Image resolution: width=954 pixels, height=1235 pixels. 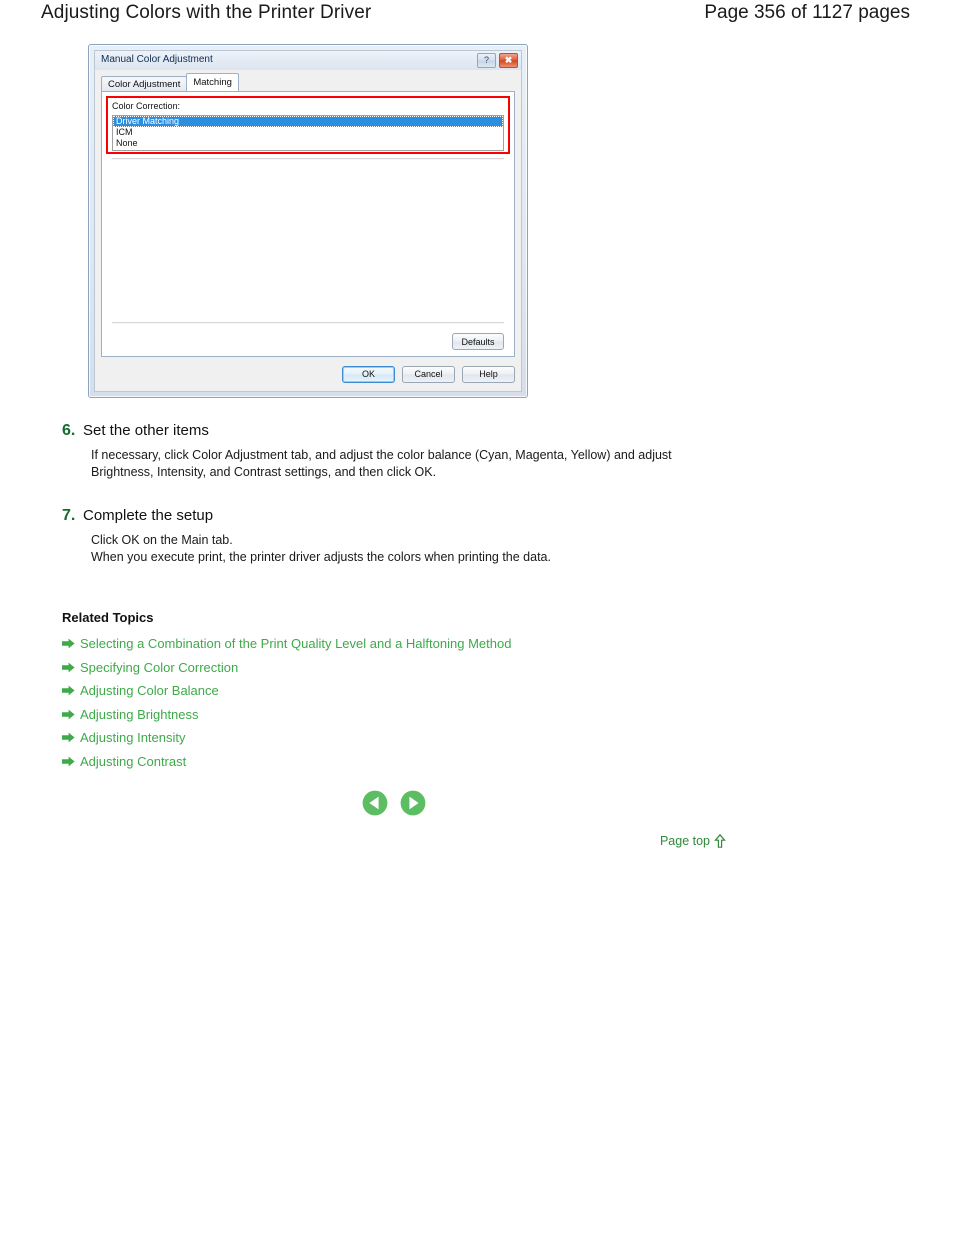 What do you see at coordinates (311, 82) in the screenshot?
I see `dialog-tab-strip: Color Adjustment Matching` at bounding box center [311, 82].